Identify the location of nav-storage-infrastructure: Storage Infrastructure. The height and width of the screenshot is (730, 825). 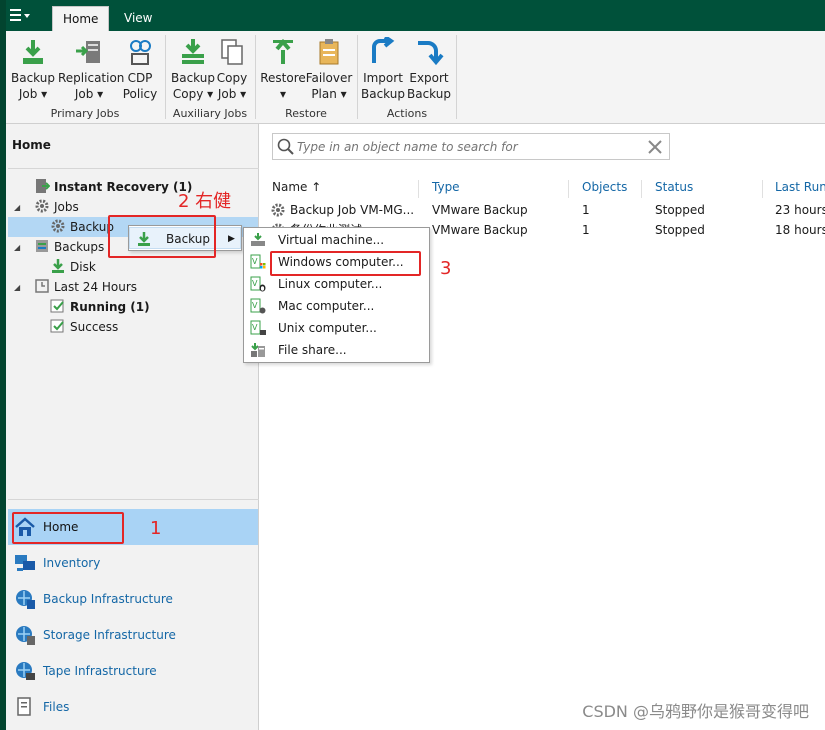
(133, 635).